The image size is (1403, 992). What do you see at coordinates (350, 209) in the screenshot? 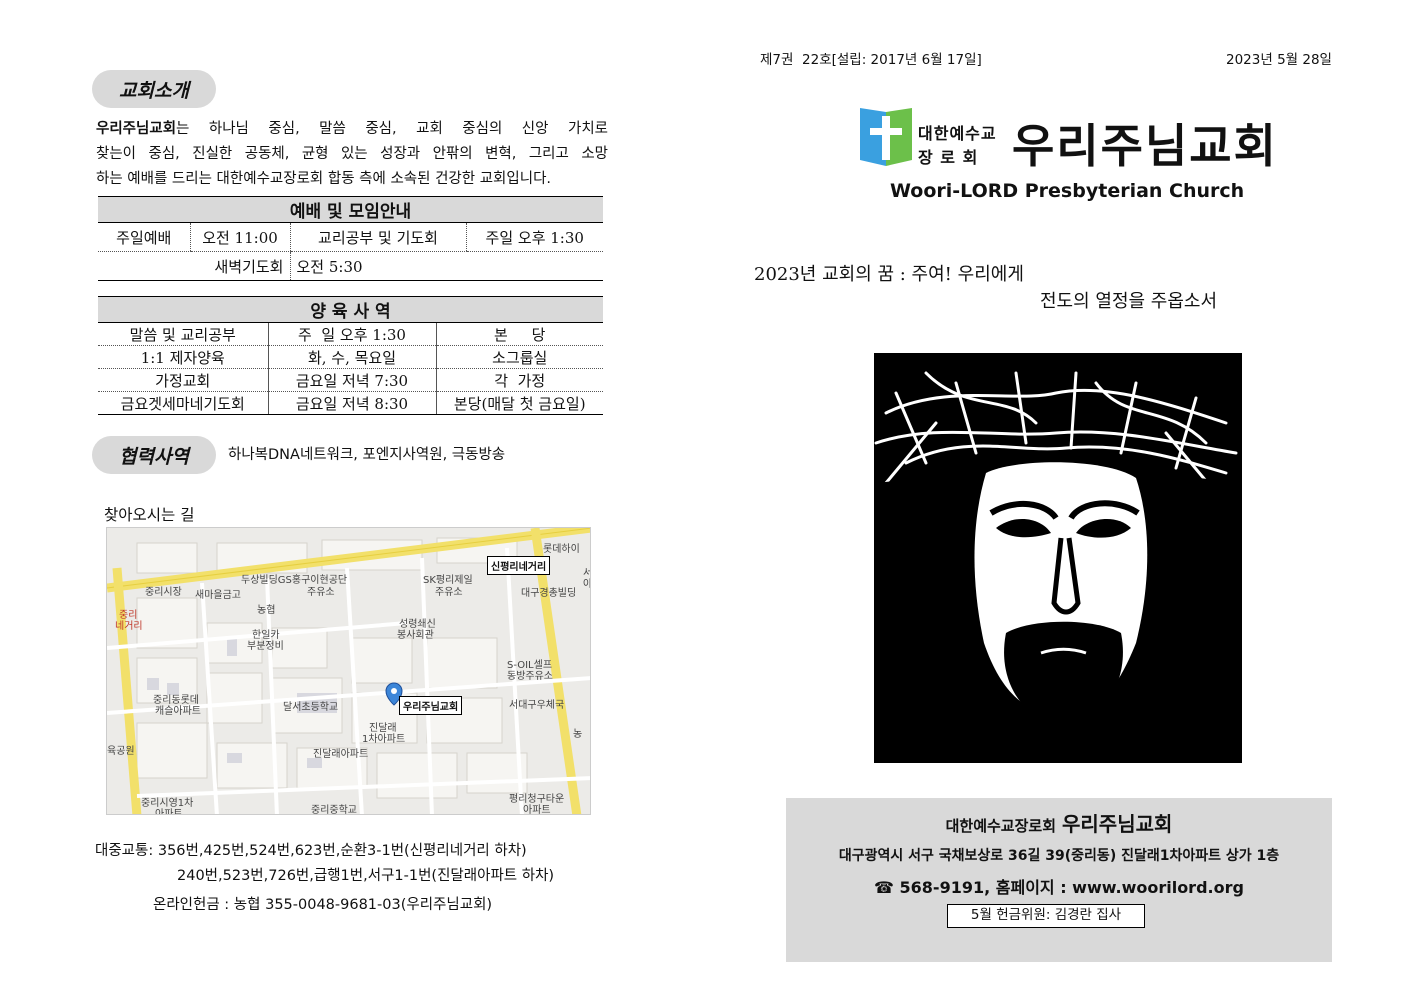
I see `worship-title: 예배 및 모임안내` at bounding box center [350, 209].